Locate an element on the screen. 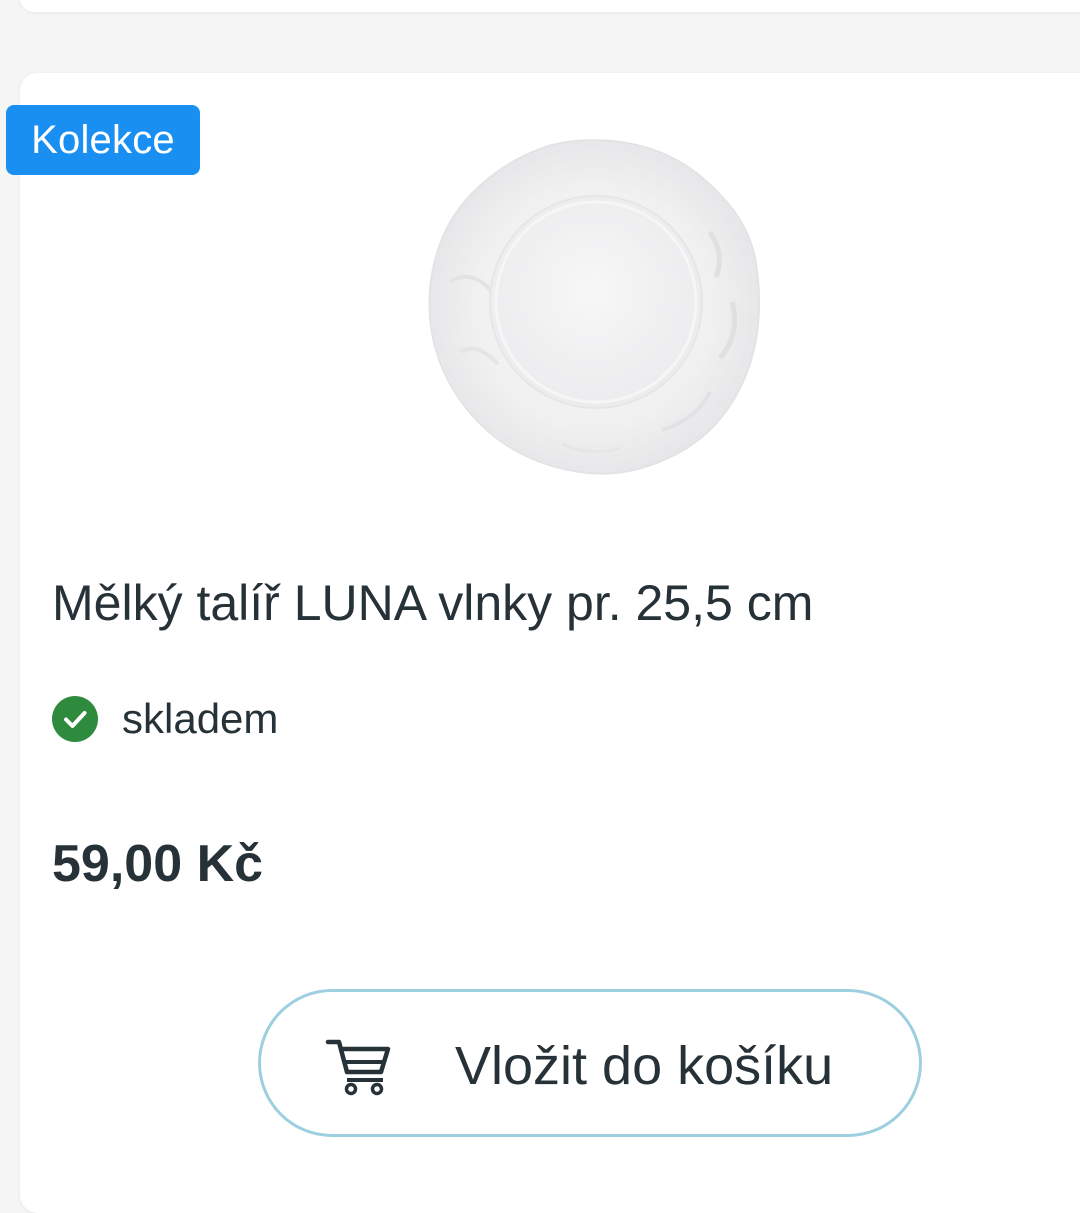  product-image is located at coordinates (593, 305).